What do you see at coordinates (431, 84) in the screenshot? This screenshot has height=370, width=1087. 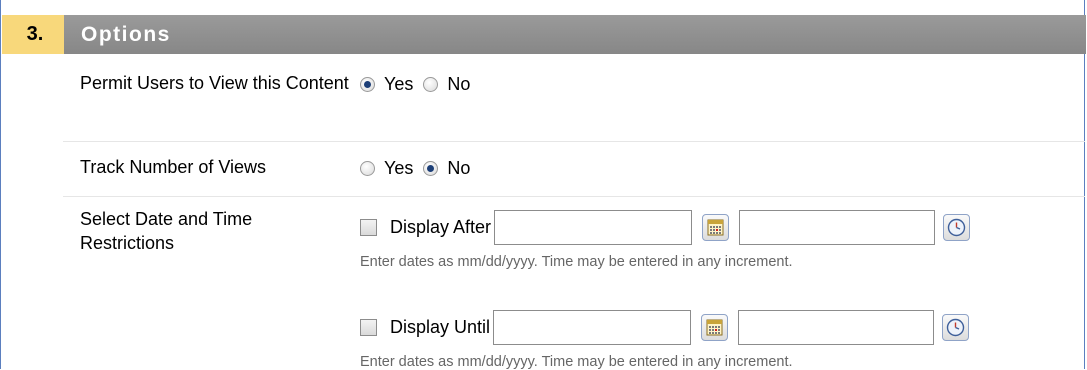 I see `permit-view-no-radio` at bounding box center [431, 84].